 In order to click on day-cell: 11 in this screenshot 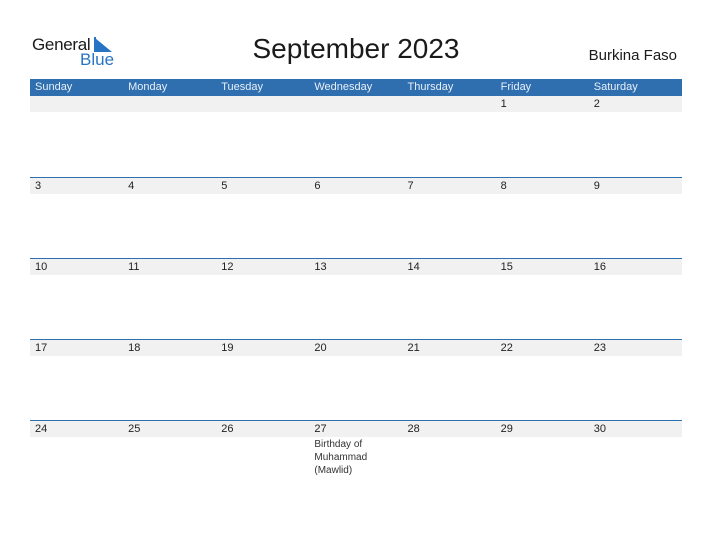, I will do `click(169, 267)`.